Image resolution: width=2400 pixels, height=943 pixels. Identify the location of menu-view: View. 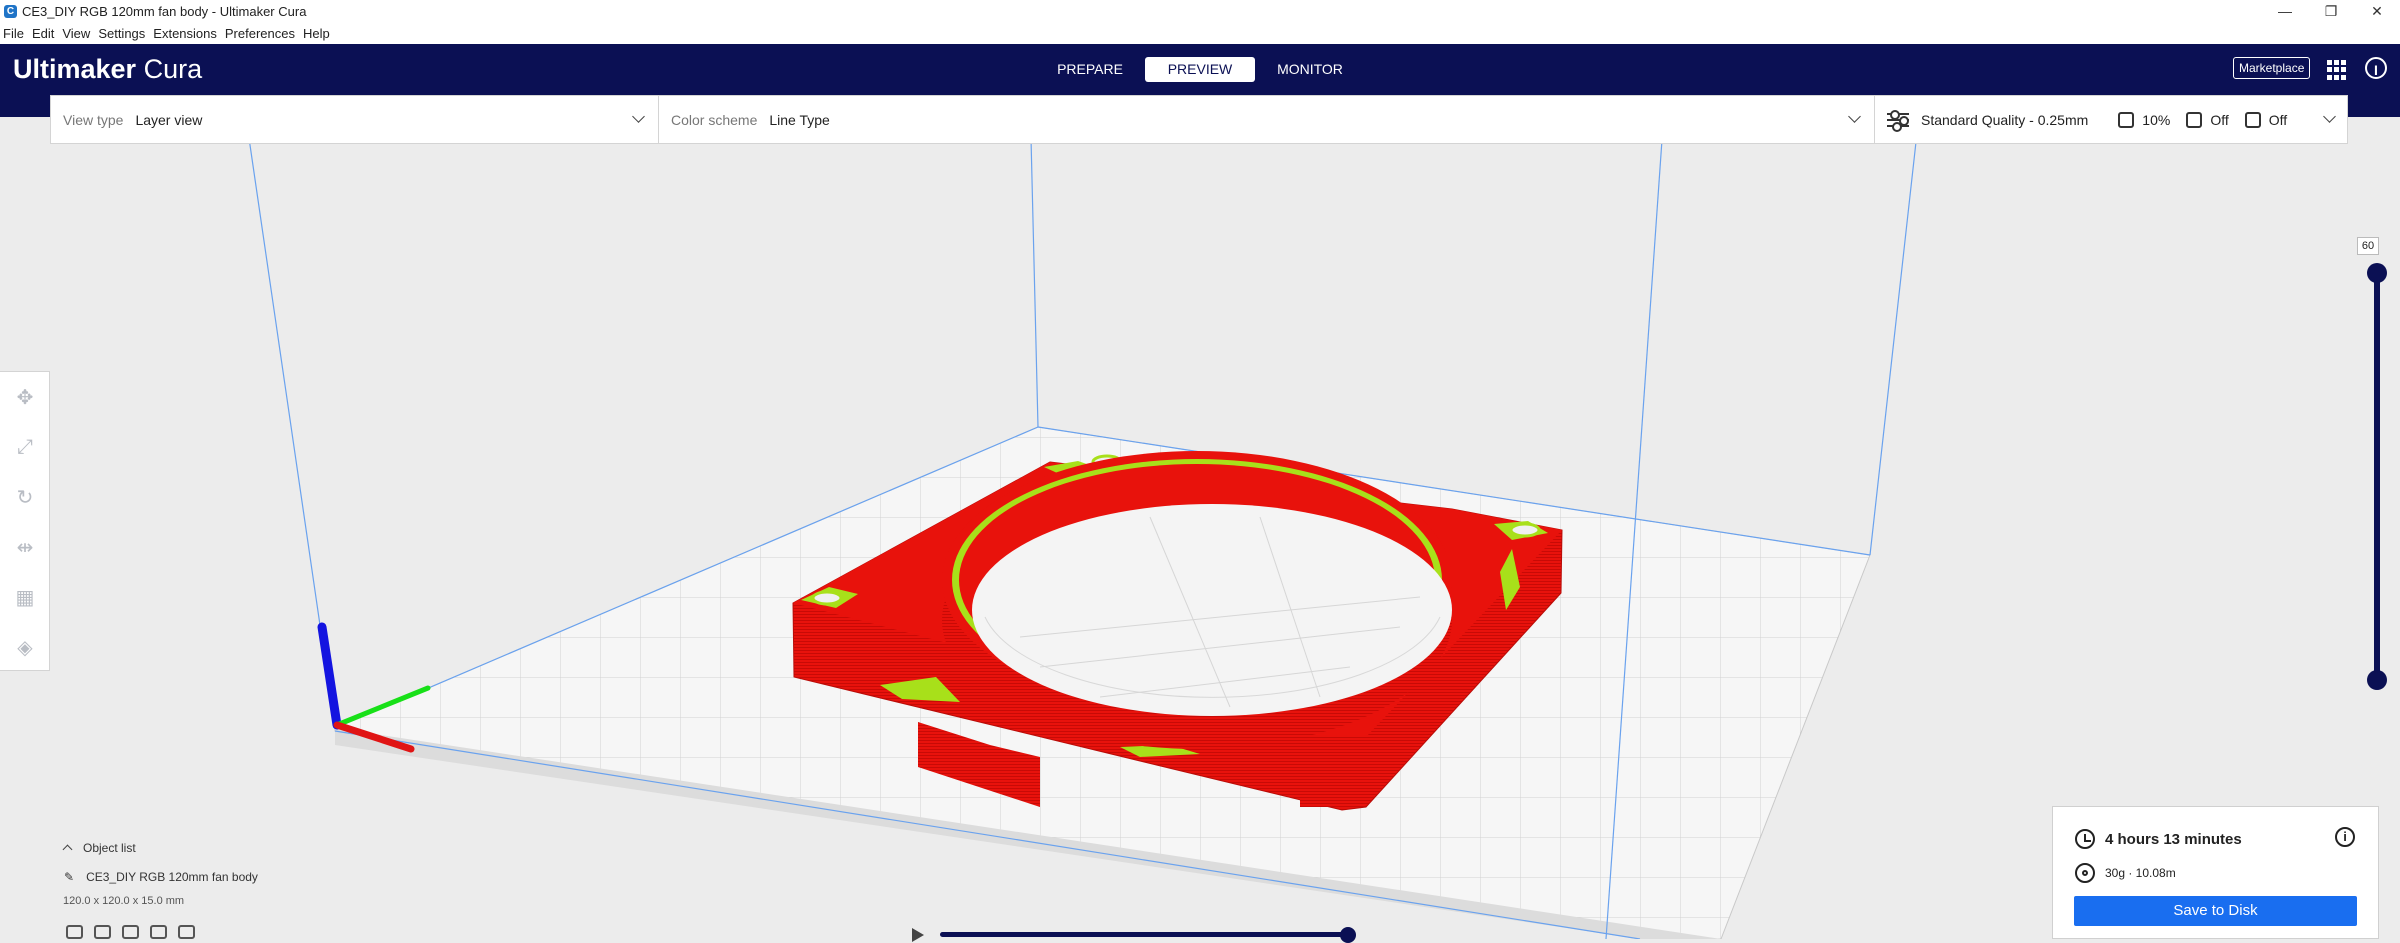
(76, 33).